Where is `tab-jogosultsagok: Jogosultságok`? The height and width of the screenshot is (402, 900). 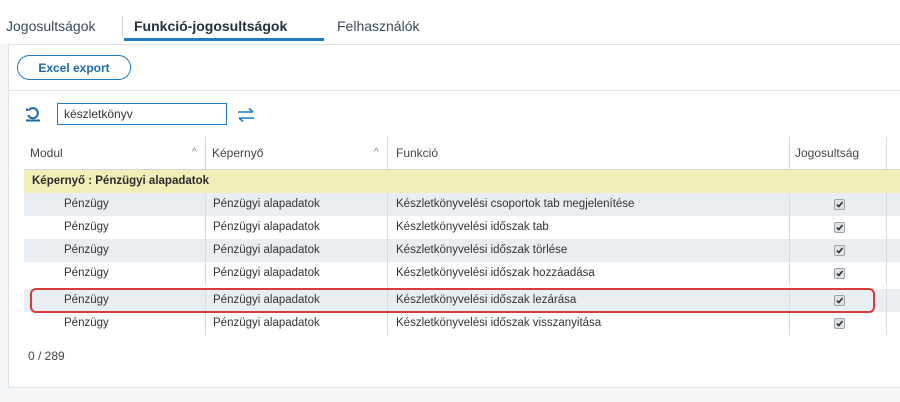
tab-jogosultsagok: Jogosultságok is located at coordinates (51, 26).